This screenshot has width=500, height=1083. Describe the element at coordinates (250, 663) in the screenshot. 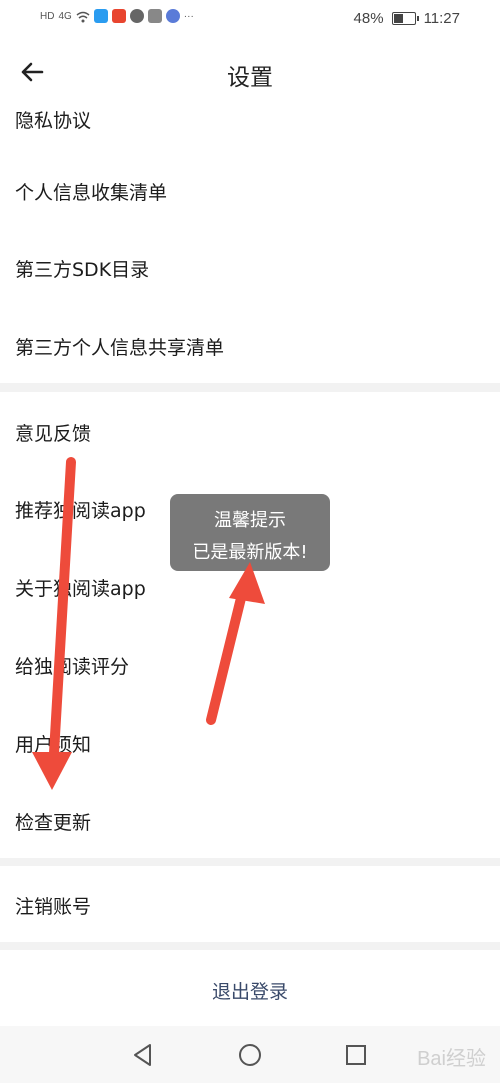

I see `settings-item-rate: 给独阅读评分` at that location.